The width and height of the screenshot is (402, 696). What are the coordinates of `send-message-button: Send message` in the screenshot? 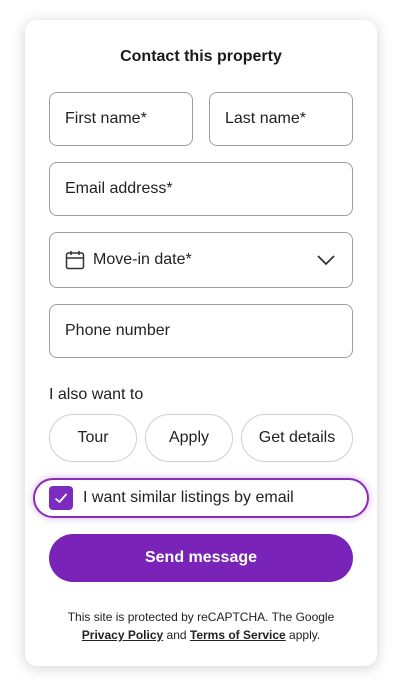 It's located at (201, 558).